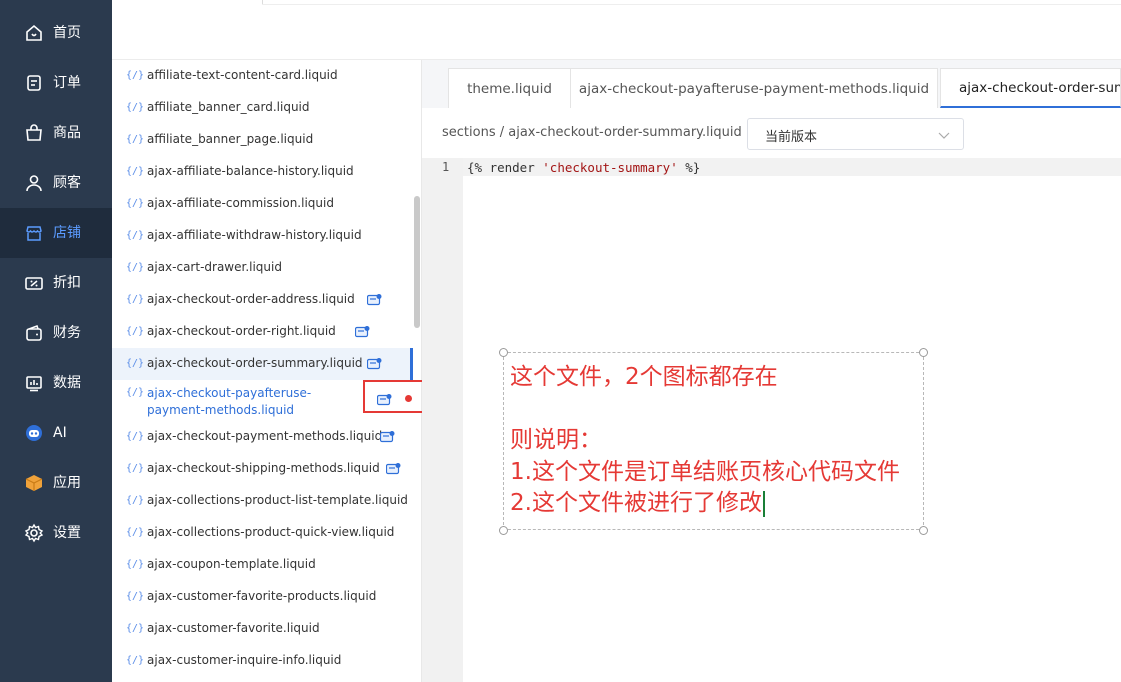 This screenshot has height=682, width=1121. I want to click on discount-icon, so click(34, 283).